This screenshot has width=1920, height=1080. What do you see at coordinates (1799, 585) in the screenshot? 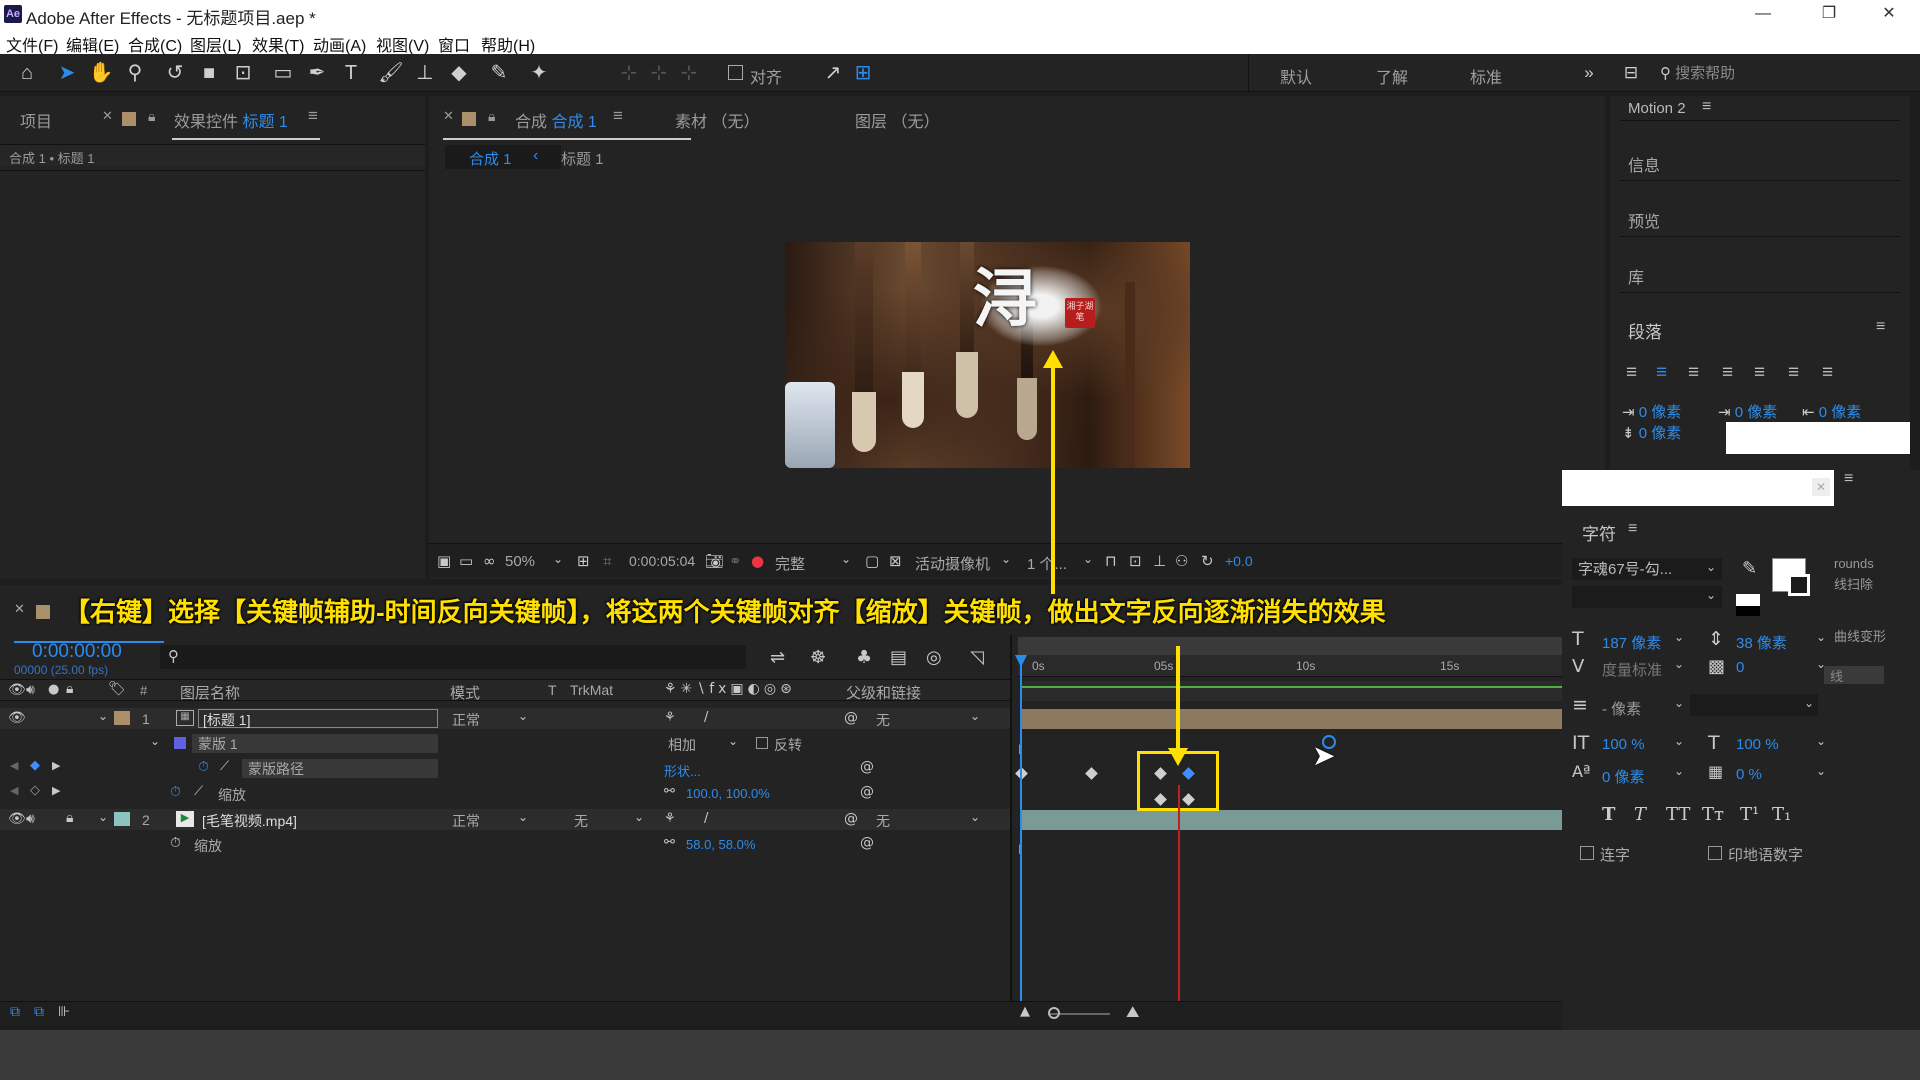
I see `stroke-color-swatch` at bounding box center [1799, 585].